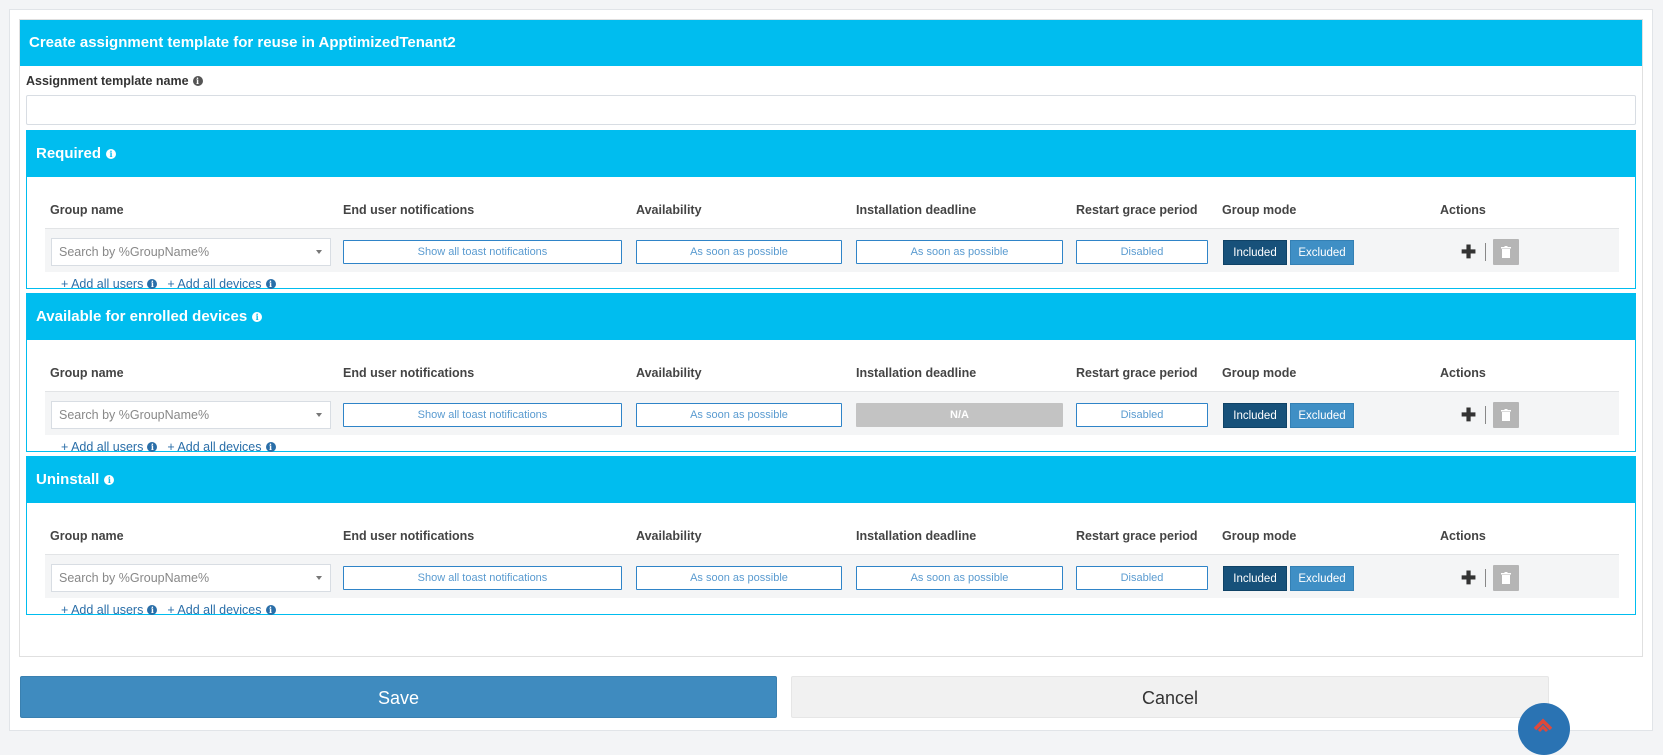 This screenshot has width=1663, height=755. Describe the element at coordinates (107, 81) in the screenshot. I see `template-name-label-text: Assignment template name` at that location.